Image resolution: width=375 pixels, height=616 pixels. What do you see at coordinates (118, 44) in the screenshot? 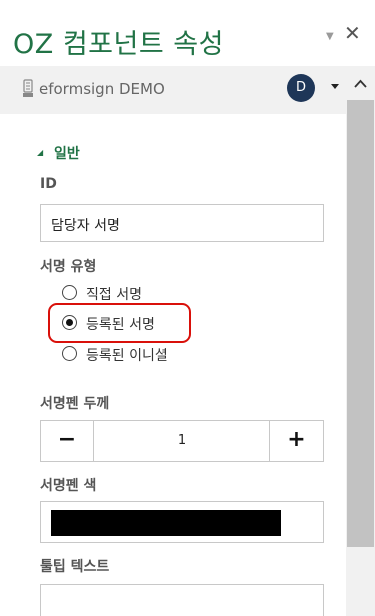
I see `panel-title: OZ 컴포넌트 속성` at bounding box center [118, 44].